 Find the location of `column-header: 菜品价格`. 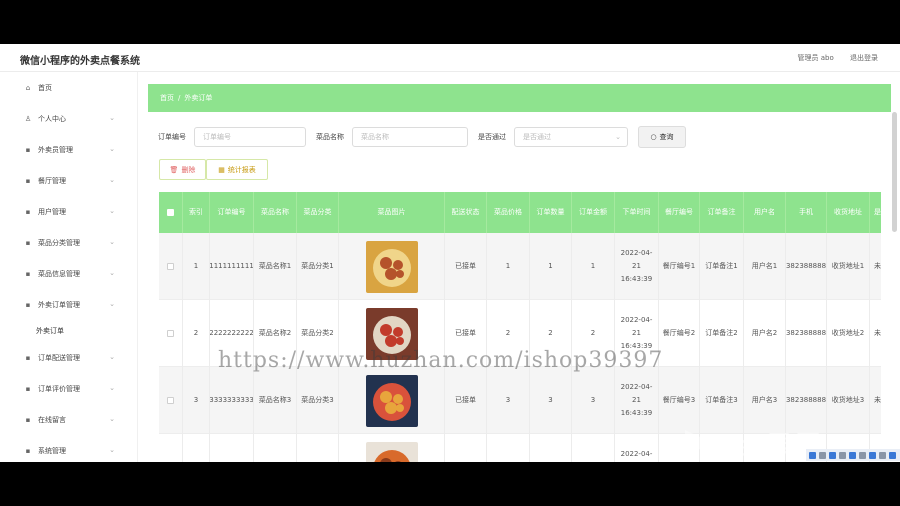

column-header: 菜品价格 is located at coordinates (508, 212).